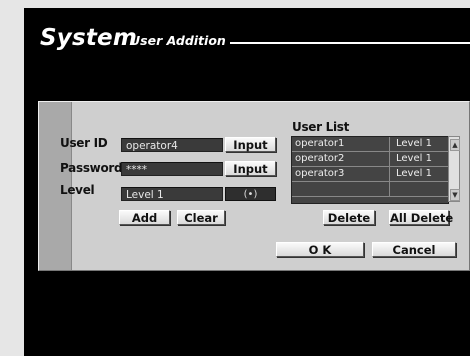 The image size is (470, 356). Describe the element at coordinates (91, 168) in the screenshot. I see `password-label: Password` at that location.